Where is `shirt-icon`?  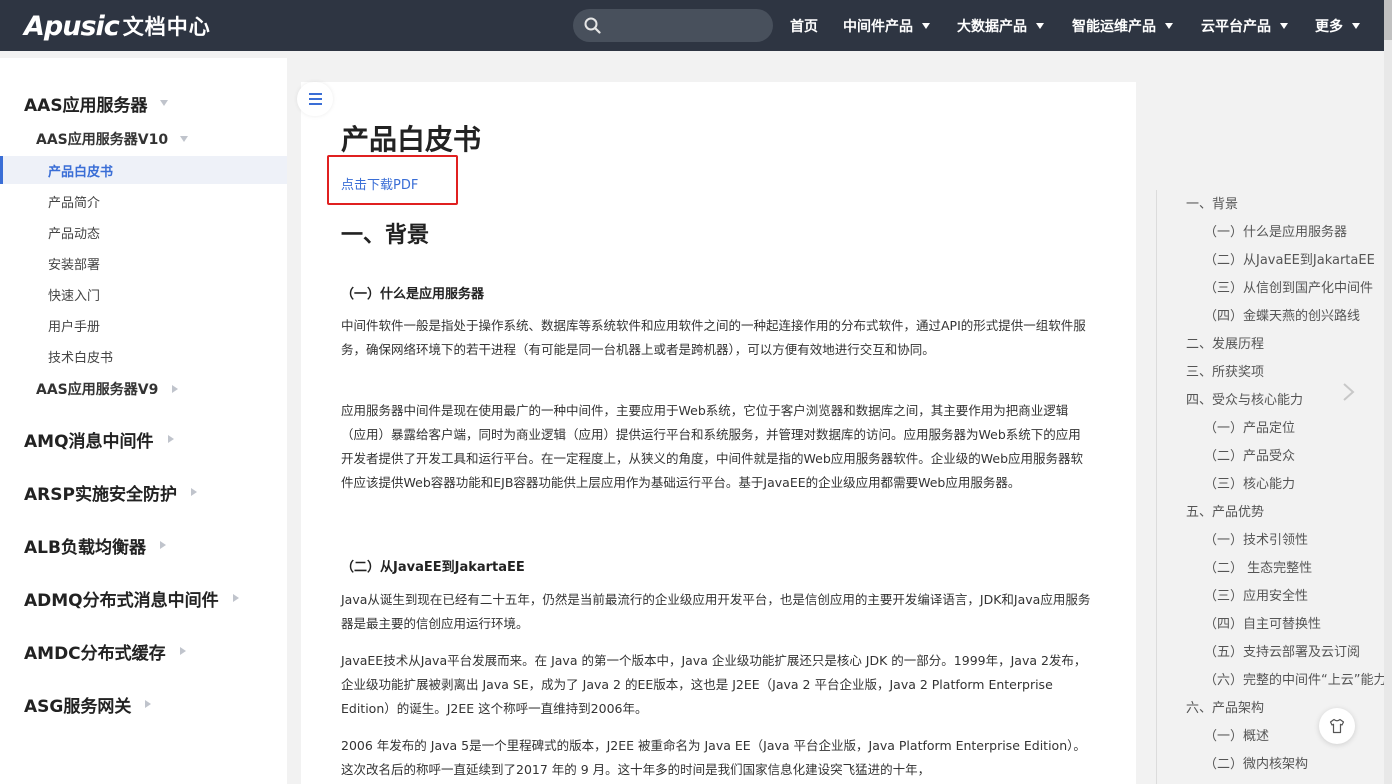 shirt-icon is located at coordinates (1337, 726).